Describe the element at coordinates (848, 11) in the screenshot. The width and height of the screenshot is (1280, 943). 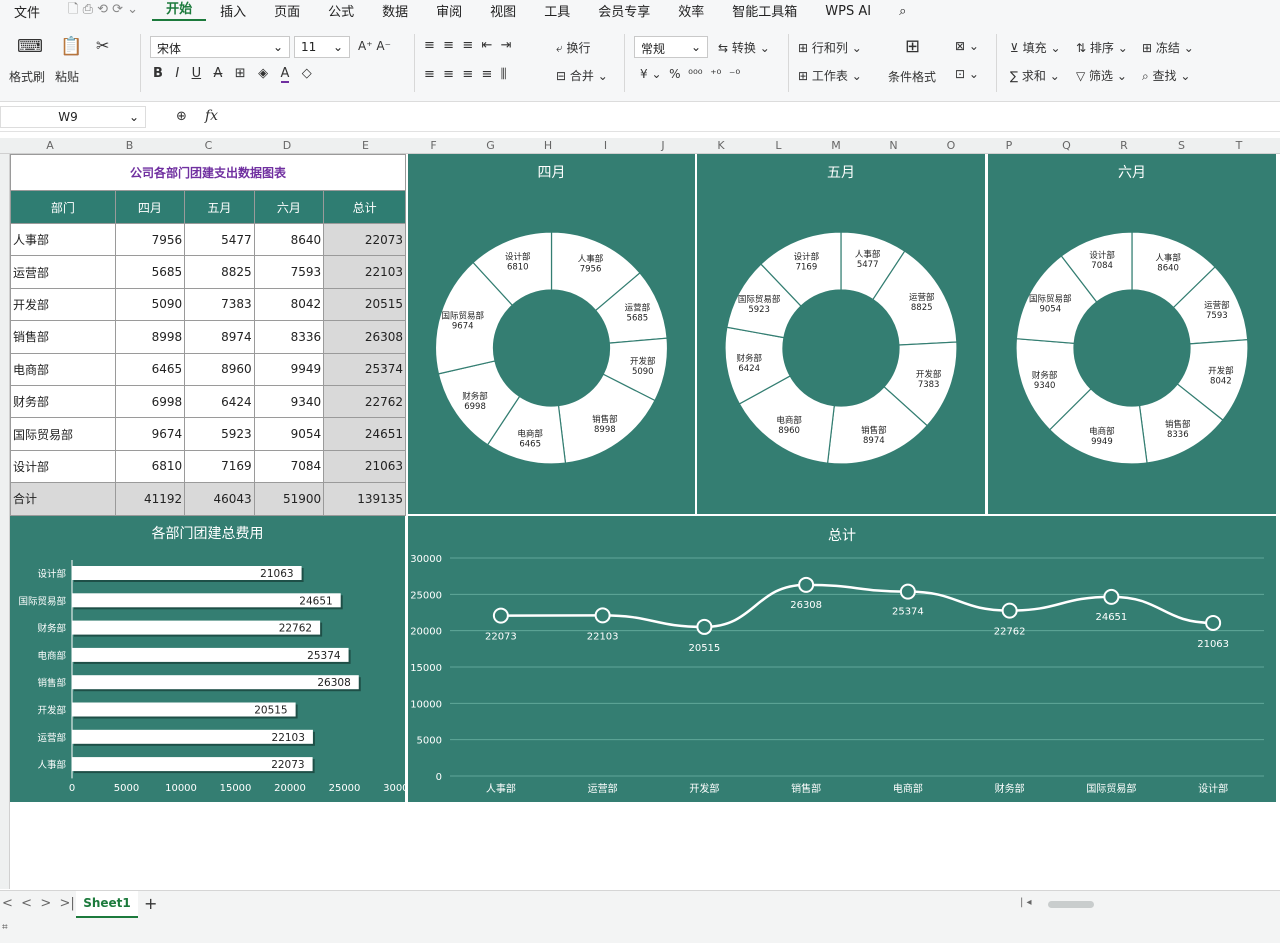
I see `wps-ai-button: WPS AI` at that location.